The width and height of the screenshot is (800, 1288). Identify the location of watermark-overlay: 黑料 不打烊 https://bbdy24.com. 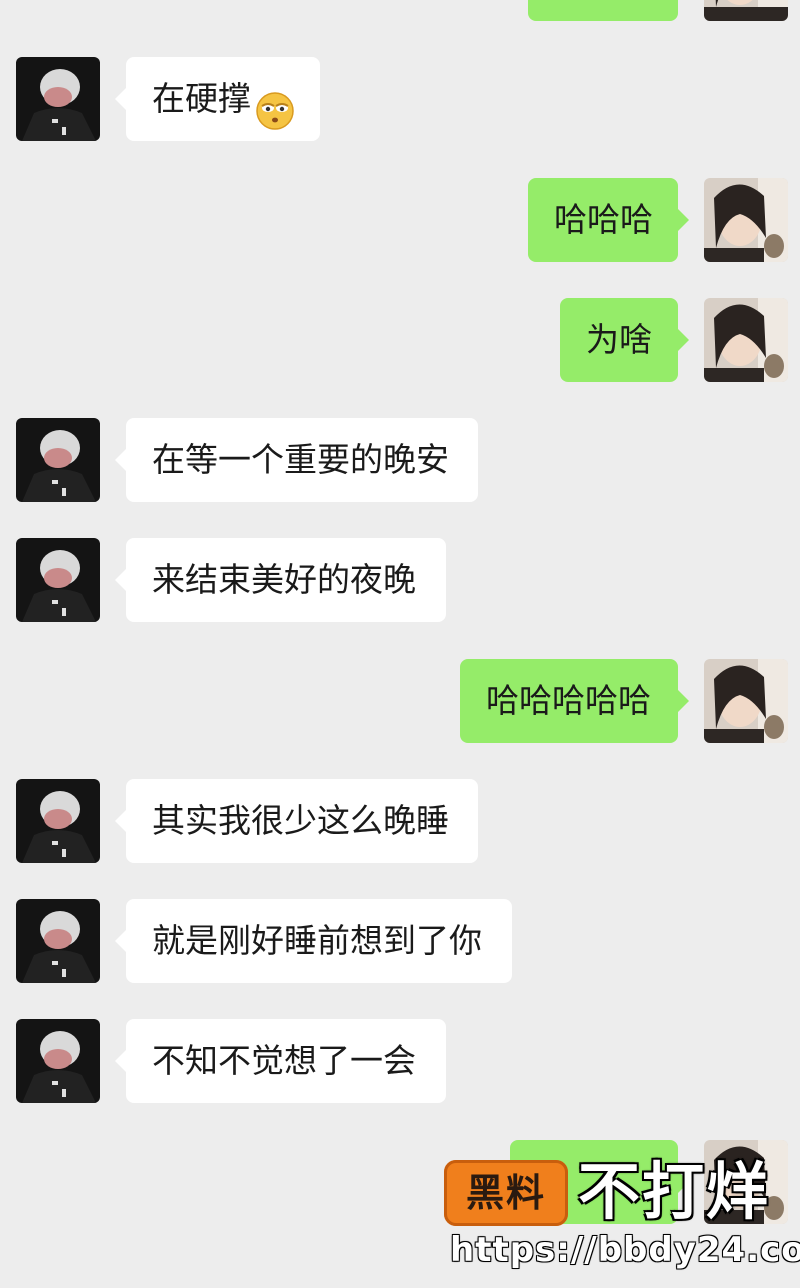
(622, 1221).